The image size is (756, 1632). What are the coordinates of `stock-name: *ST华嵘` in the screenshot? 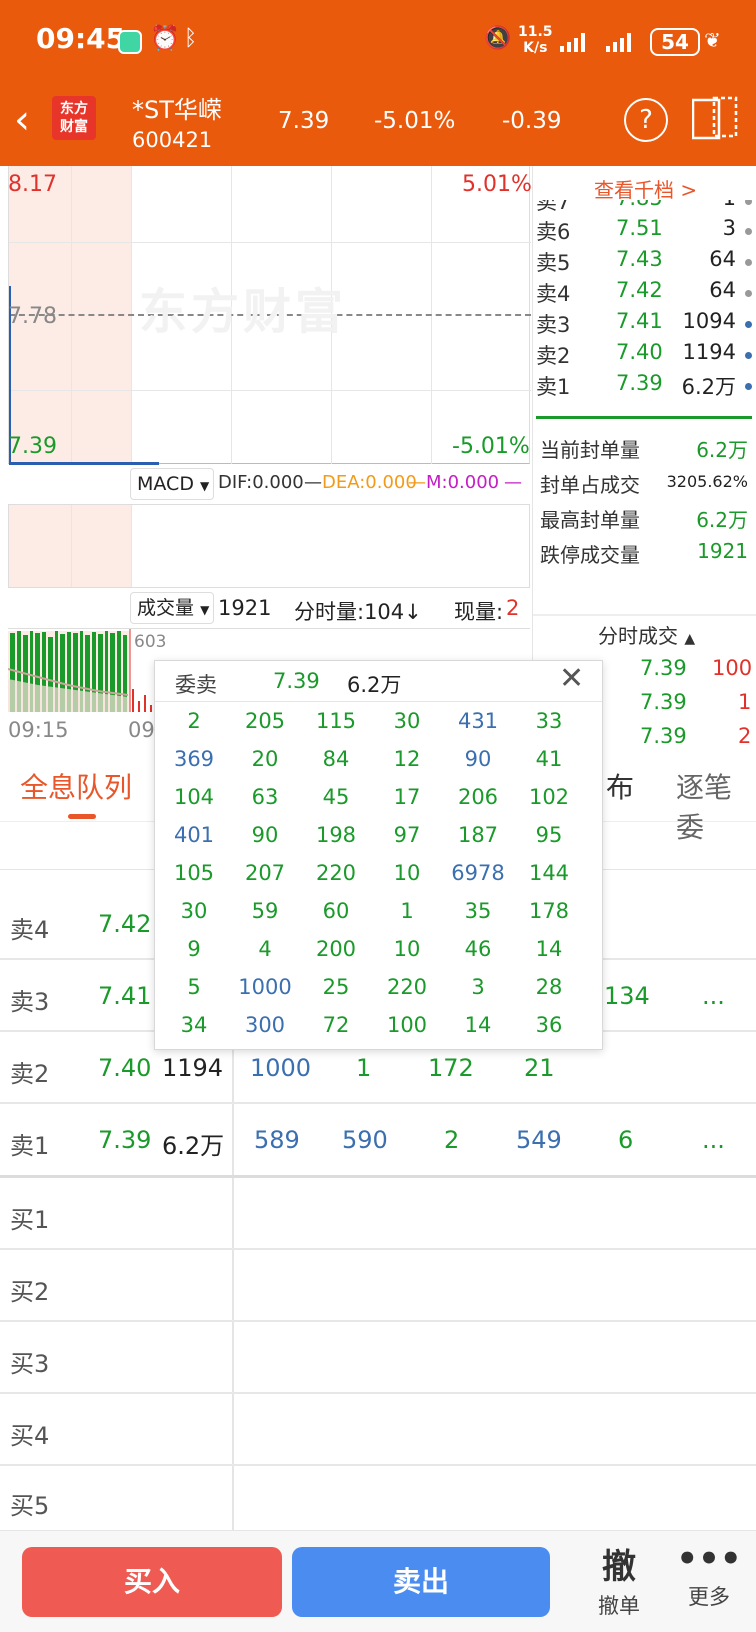 It's located at (177, 110).